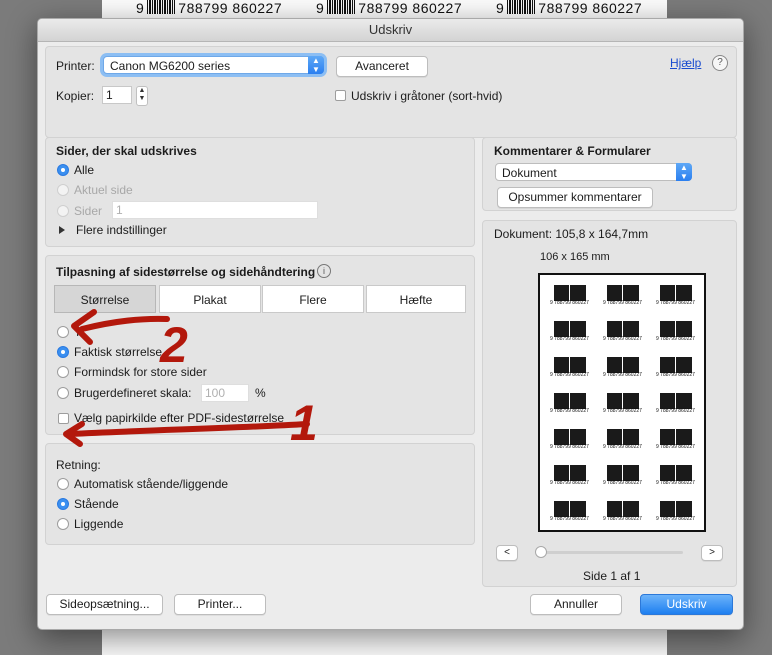  I want to click on annotation-number-2: 2, so click(173, 345).